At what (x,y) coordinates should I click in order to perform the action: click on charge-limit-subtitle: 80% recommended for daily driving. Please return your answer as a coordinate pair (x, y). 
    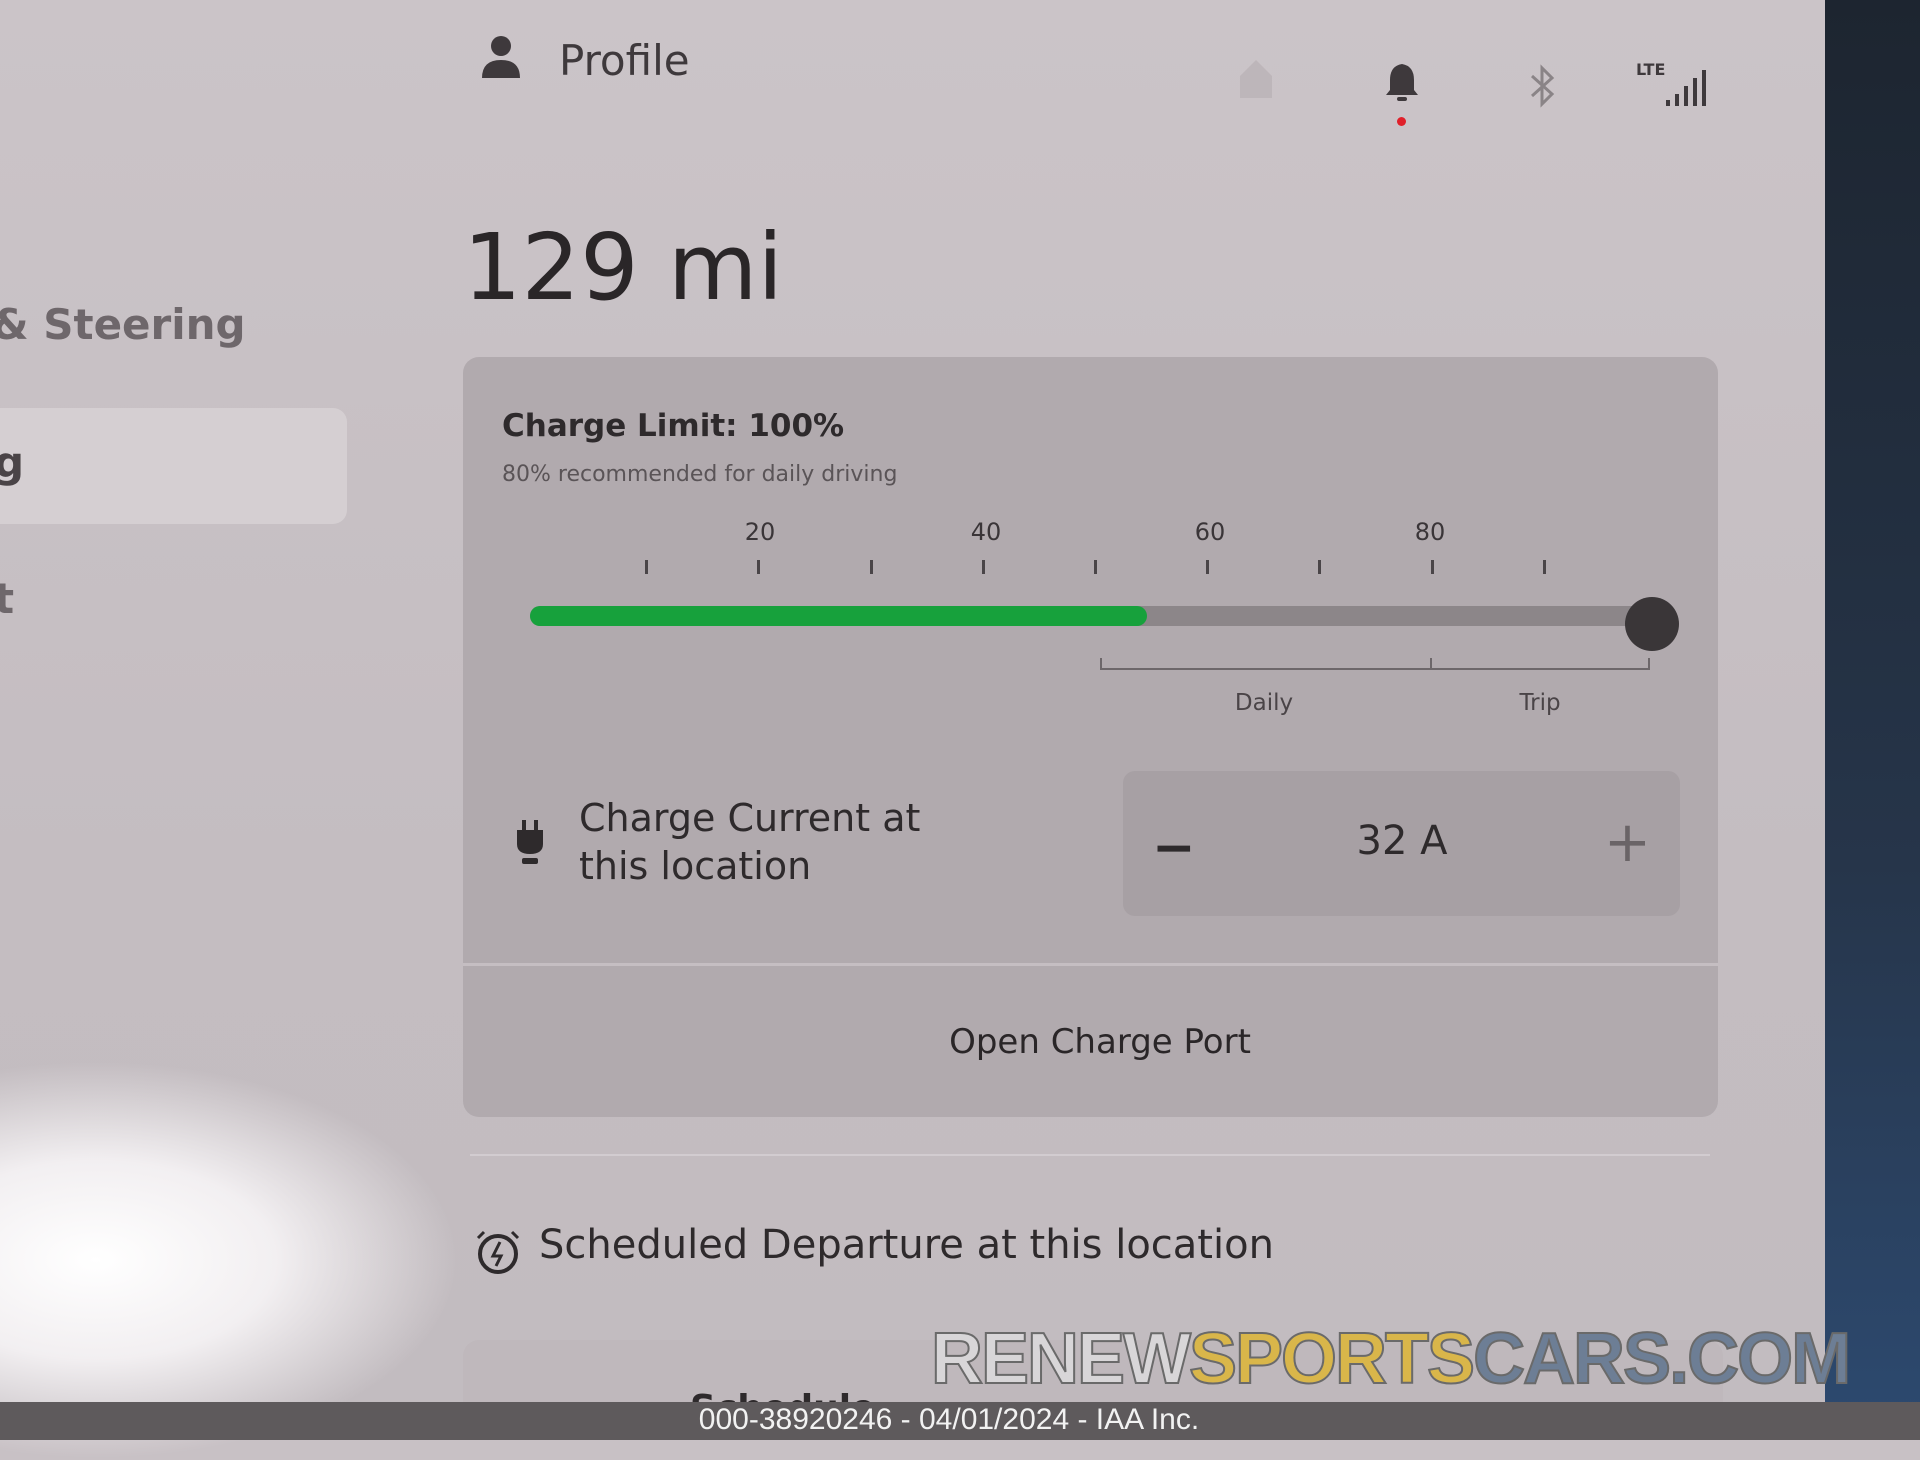
    Looking at the image, I should click on (700, 474).